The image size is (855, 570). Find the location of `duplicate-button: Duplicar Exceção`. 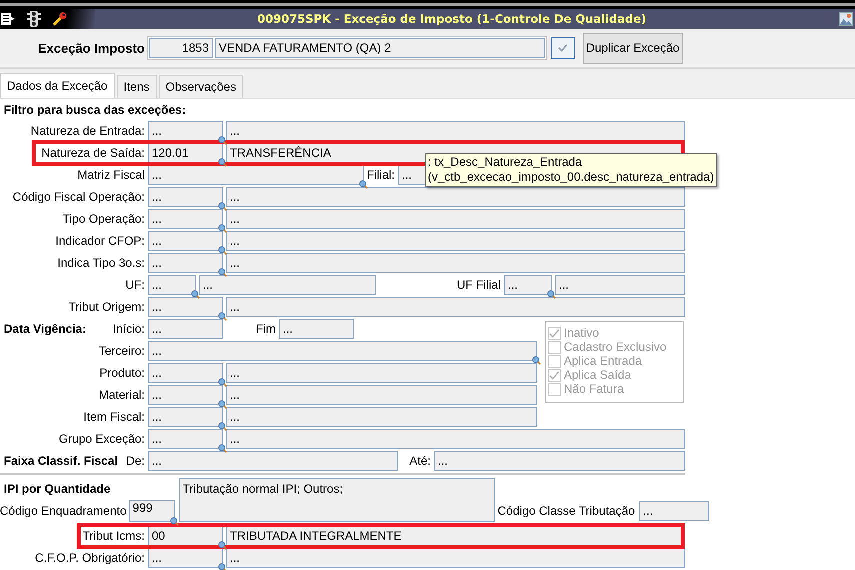

duplicate-button: Duplicar Exceção is located at coordinates (633, 48).